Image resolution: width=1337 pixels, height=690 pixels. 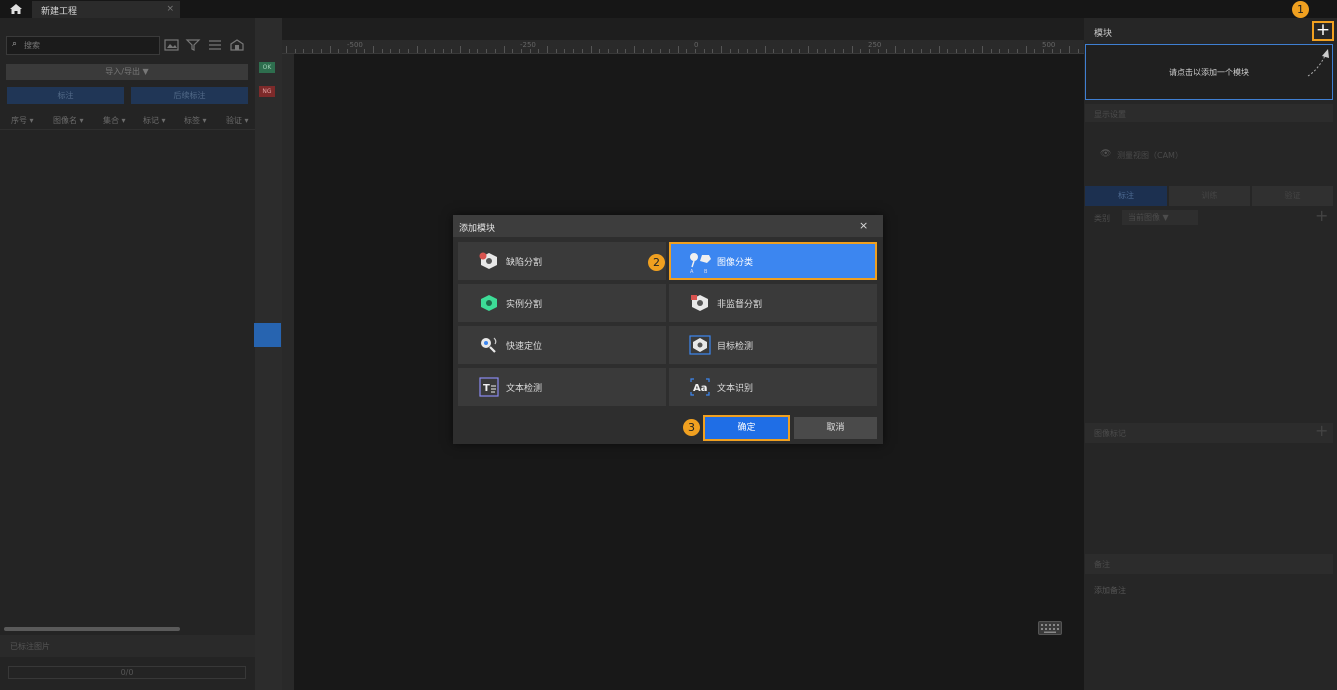 What do you see at coordinates (1321, 430) in the screenshot?
I see `add-image-mark-icon: +` at bounding box center [1321, 430].